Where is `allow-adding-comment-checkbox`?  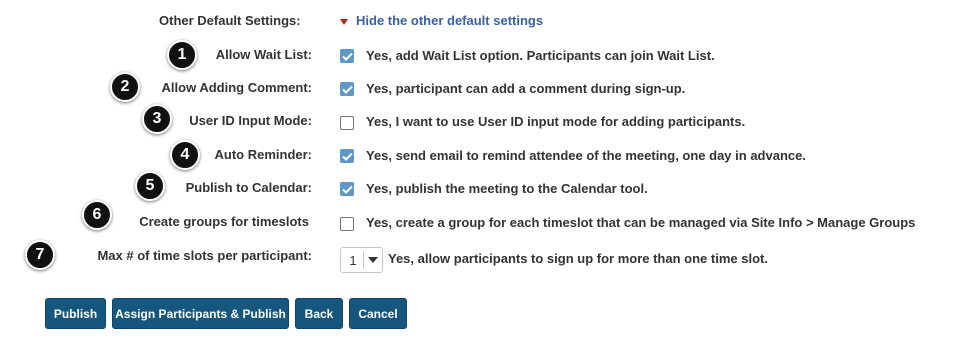 allow-adding-comment-checkbox is located at coordinates (347, 89).